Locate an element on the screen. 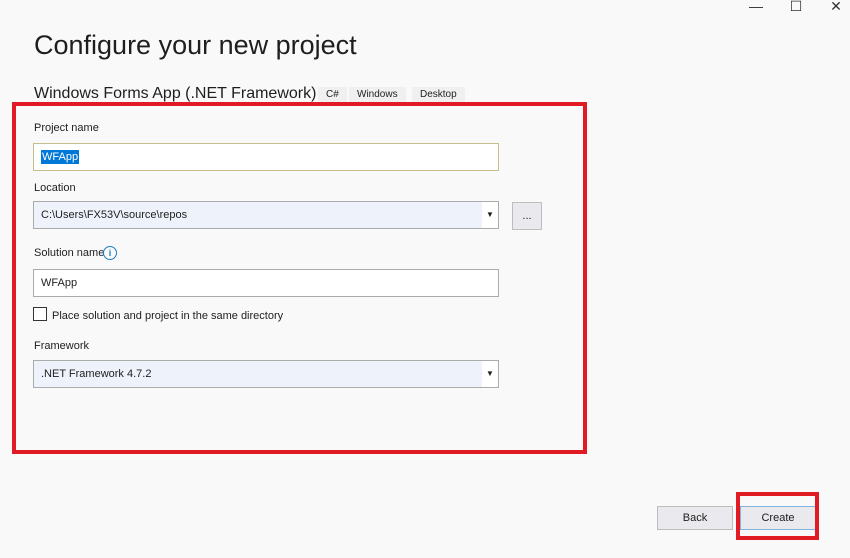  tag-project-type: Desktop is located at coordinates (438, 95).